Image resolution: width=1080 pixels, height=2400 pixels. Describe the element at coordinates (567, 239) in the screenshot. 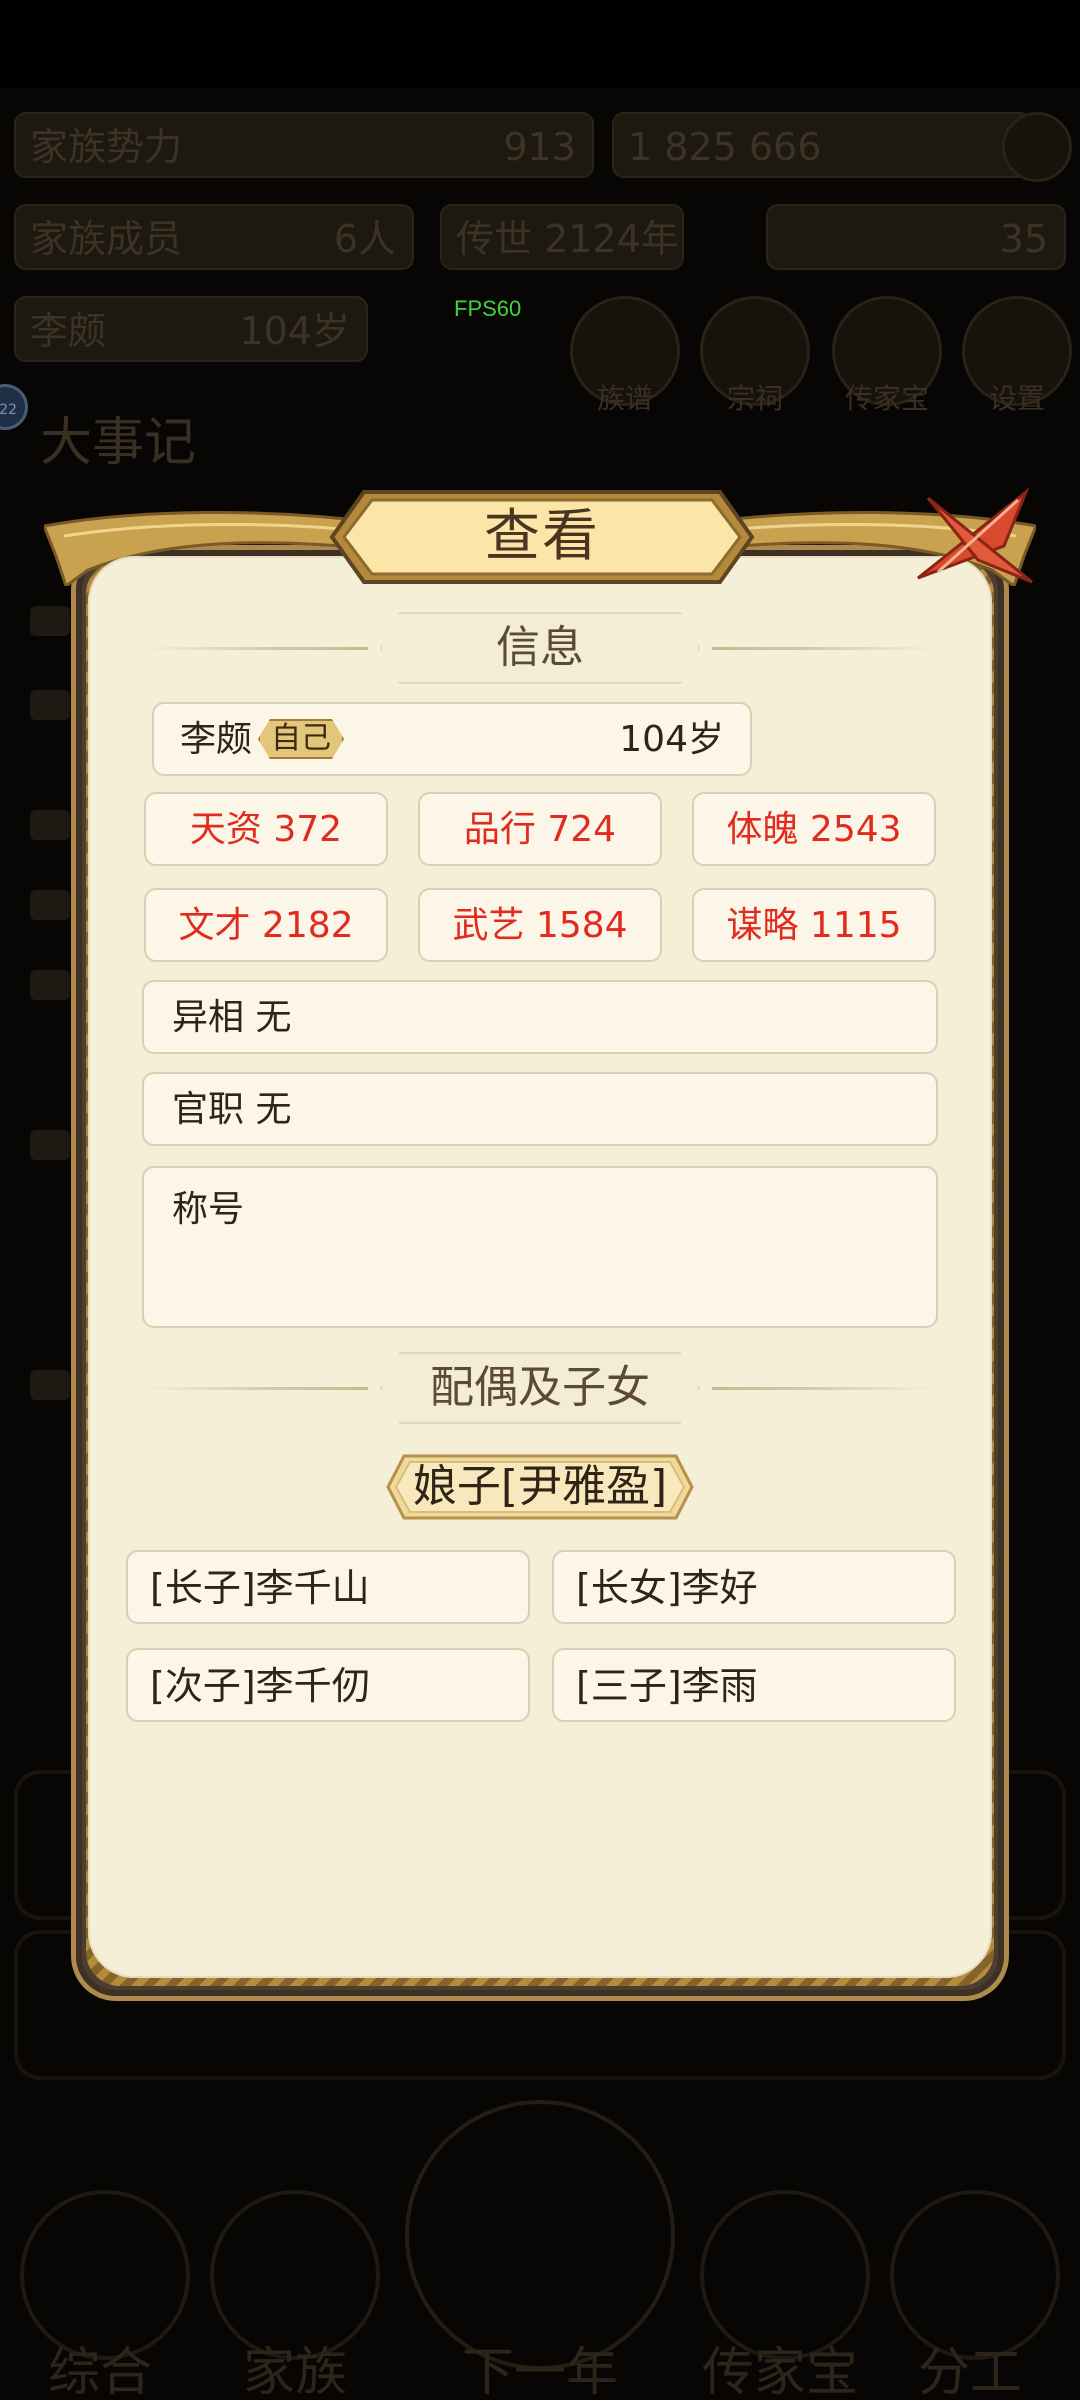

I see `year-label: 传世 2124年` at that location.